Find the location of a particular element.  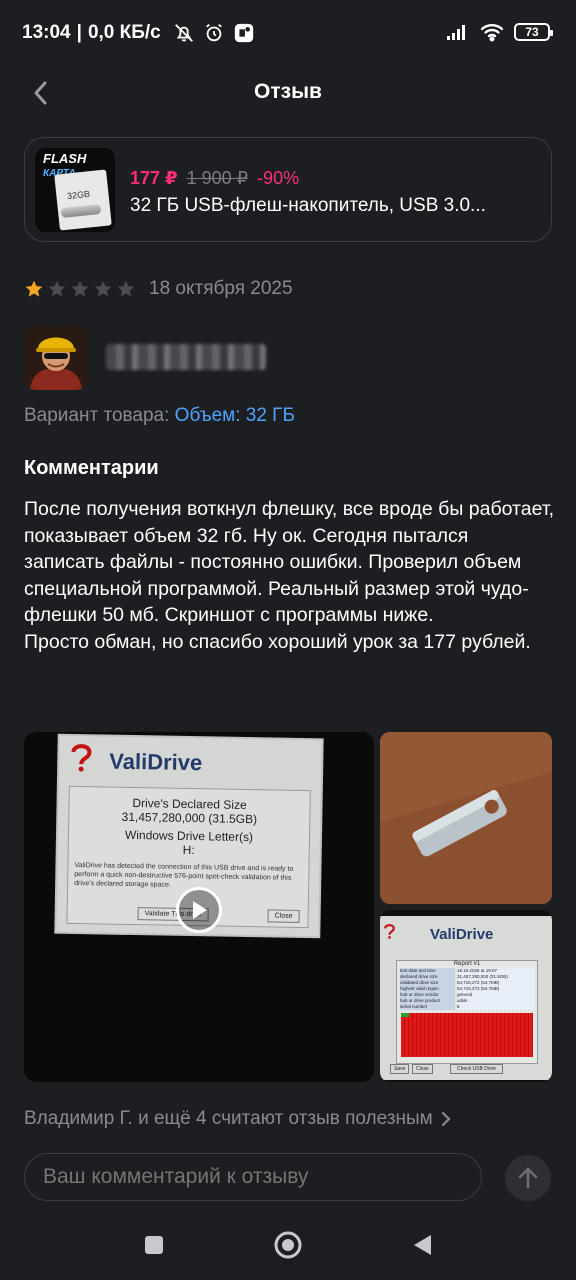

battery-indicator: 73 is located at coordinates (533, 32).